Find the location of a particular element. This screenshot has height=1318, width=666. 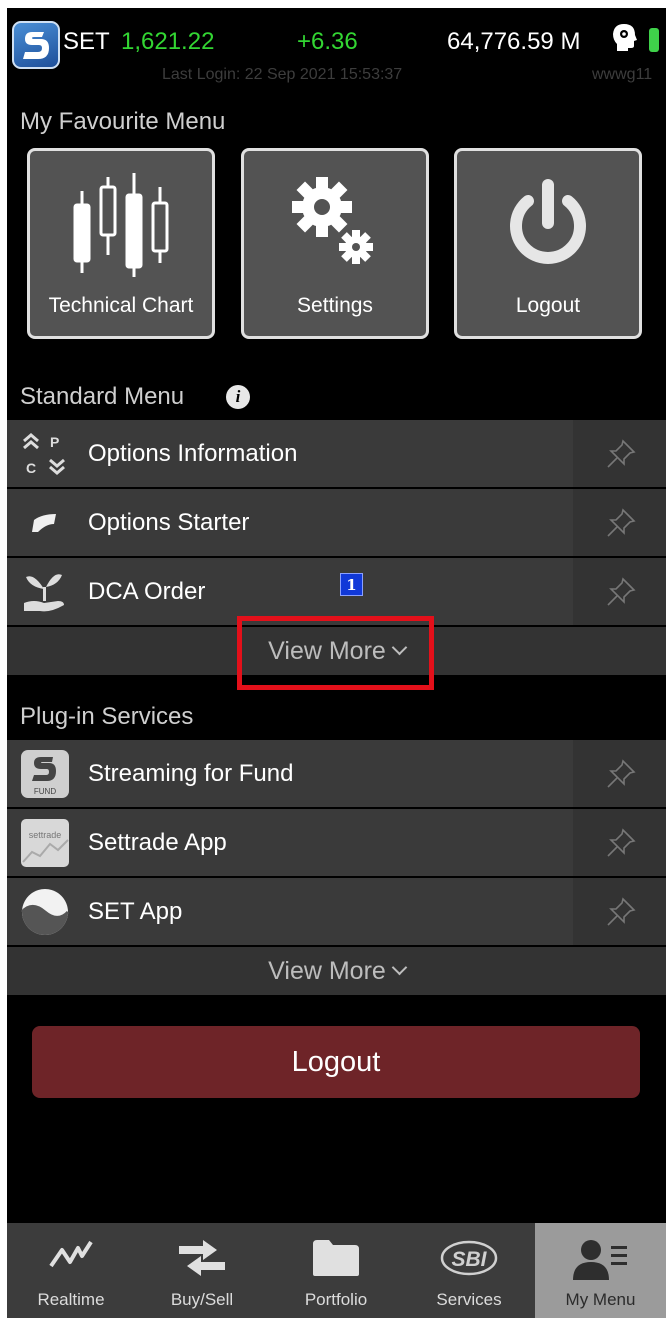

power-icon is located at coordinates (548, 221).